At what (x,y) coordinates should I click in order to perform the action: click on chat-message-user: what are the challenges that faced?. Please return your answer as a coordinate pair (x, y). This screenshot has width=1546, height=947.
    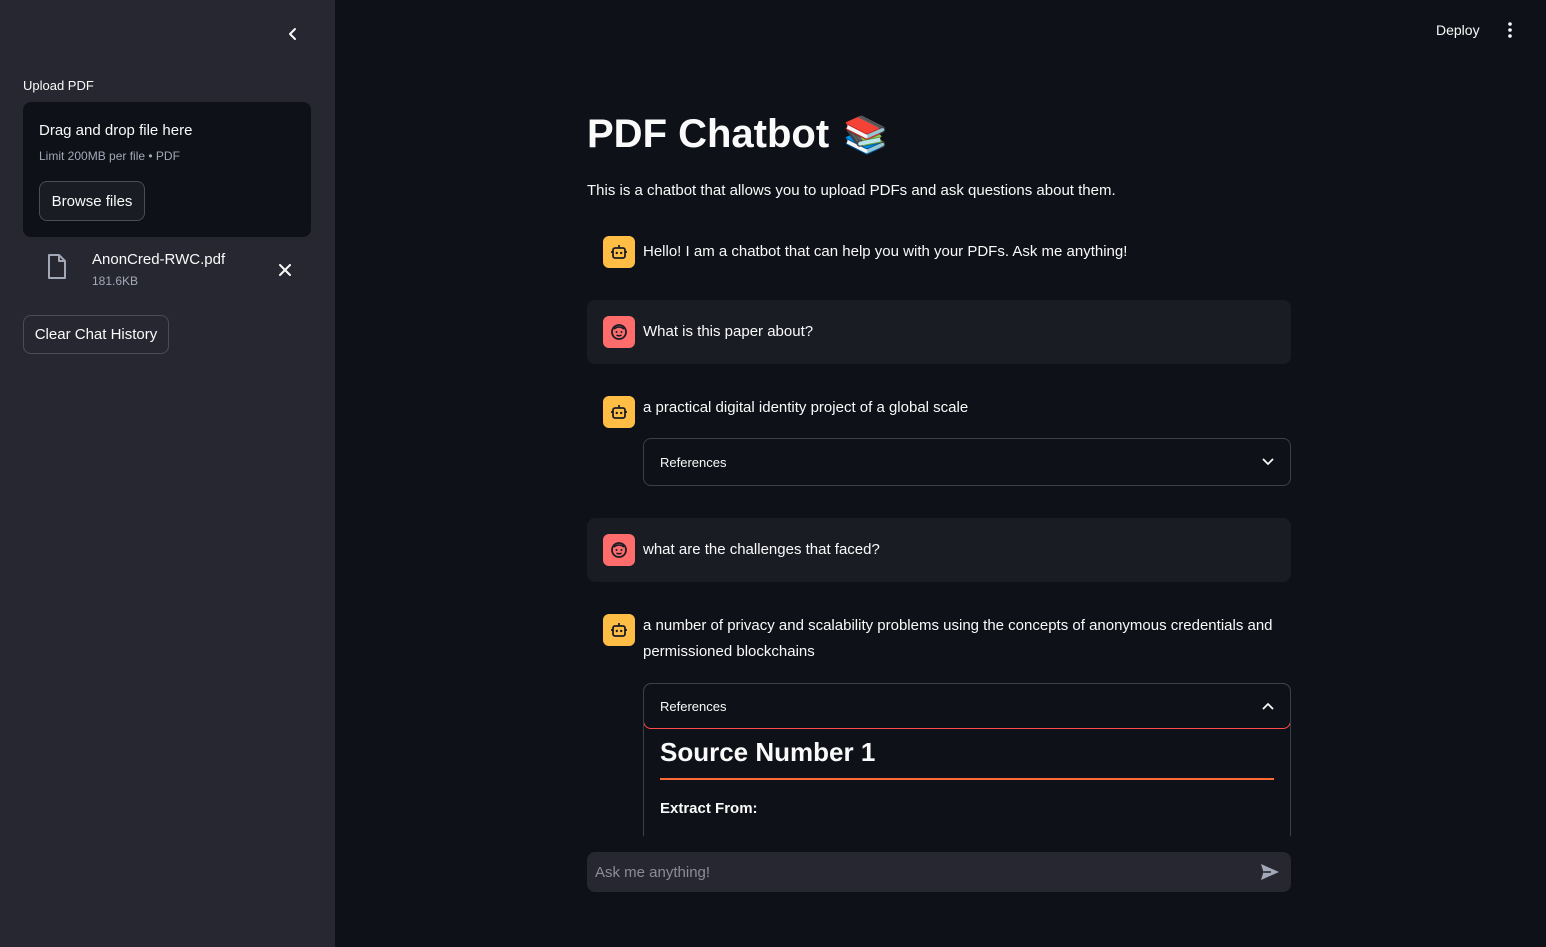
    Looking at the image, I should click on (939, 550).